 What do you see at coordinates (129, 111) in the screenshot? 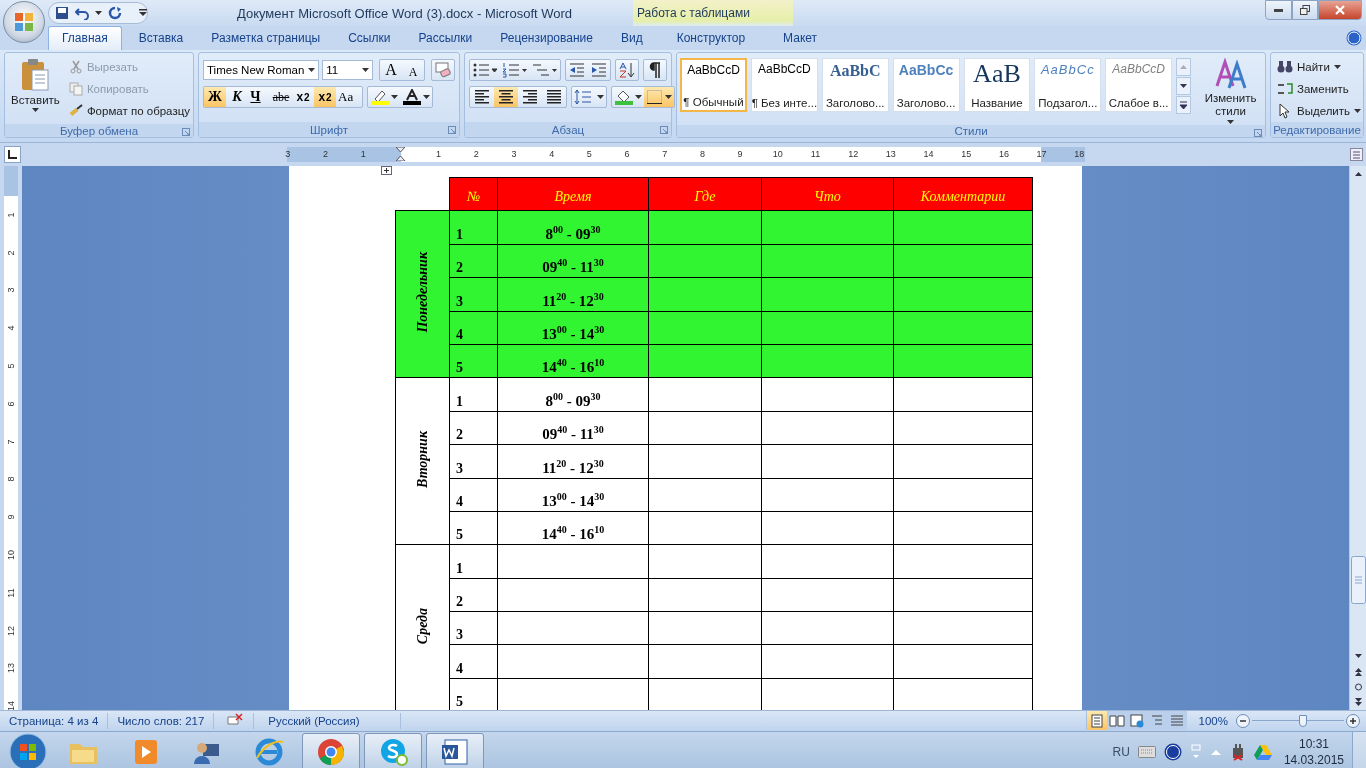
I see `clipboard-command: Формат по образцу` at bounding box center [129, 111].